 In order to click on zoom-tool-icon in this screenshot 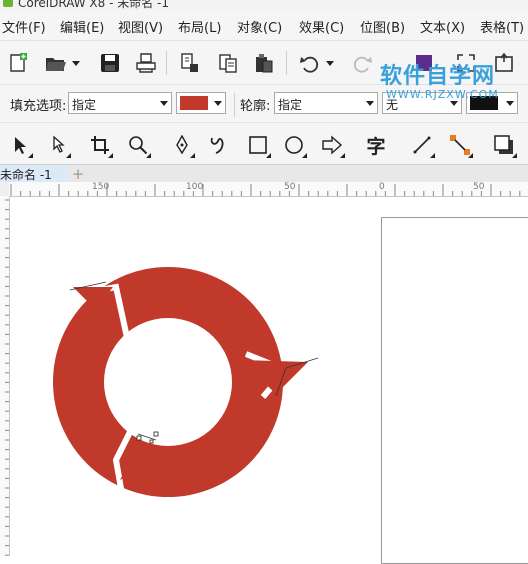, I will do `click(138, 145)`.